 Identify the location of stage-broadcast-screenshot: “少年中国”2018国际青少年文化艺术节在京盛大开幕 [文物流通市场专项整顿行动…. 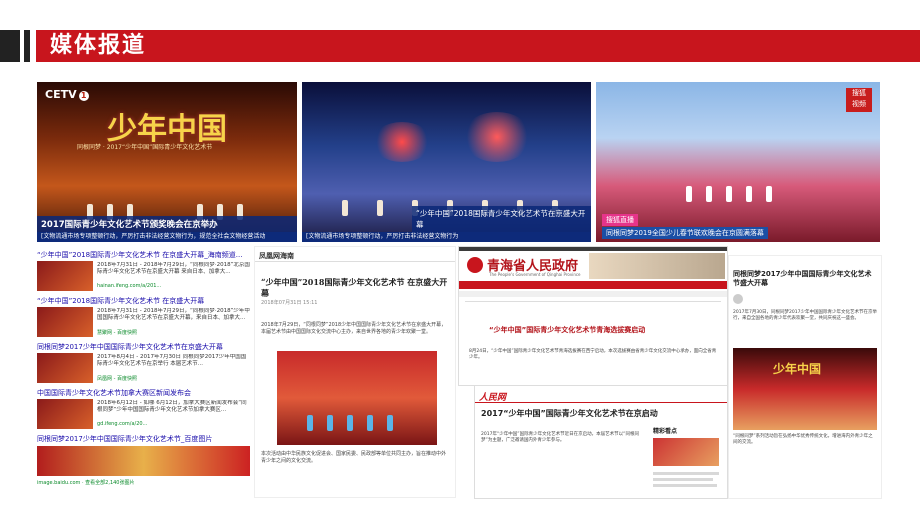
(446, 162).